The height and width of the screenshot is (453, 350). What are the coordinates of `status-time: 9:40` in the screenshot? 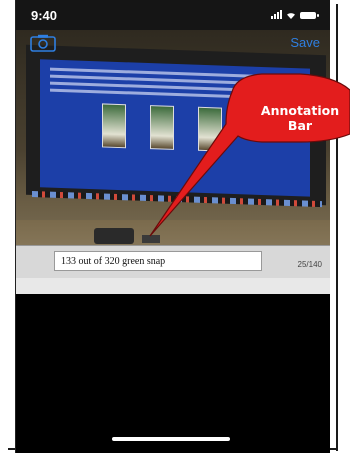 It's located at (44, 15).